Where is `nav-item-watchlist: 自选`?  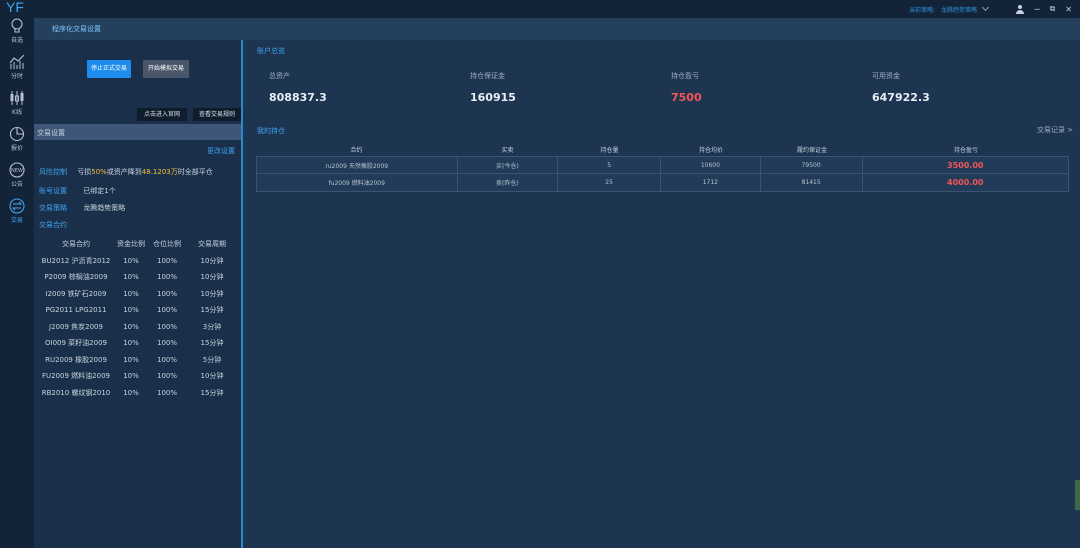 nav-item-watchlist: 自选 is located at coordinates (17, 34).